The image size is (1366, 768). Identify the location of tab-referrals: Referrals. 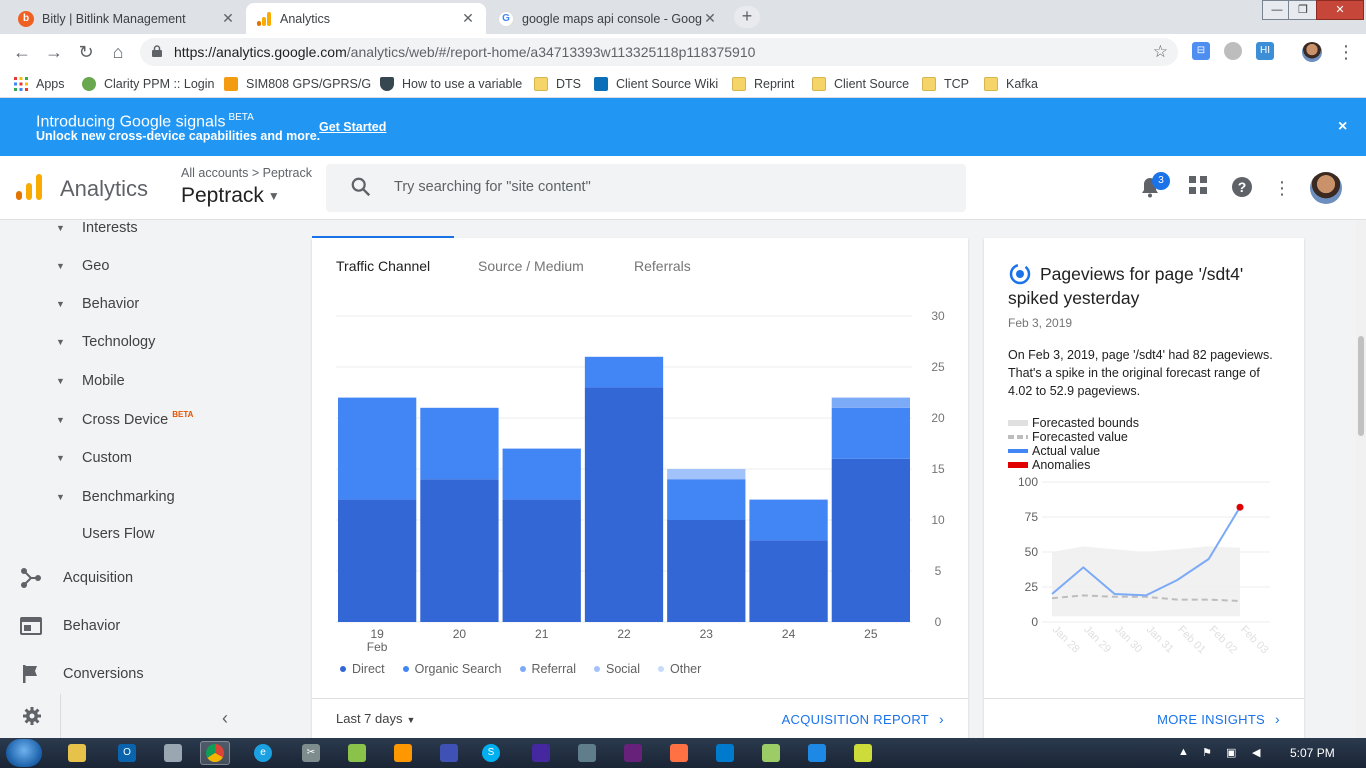
(662, 266).